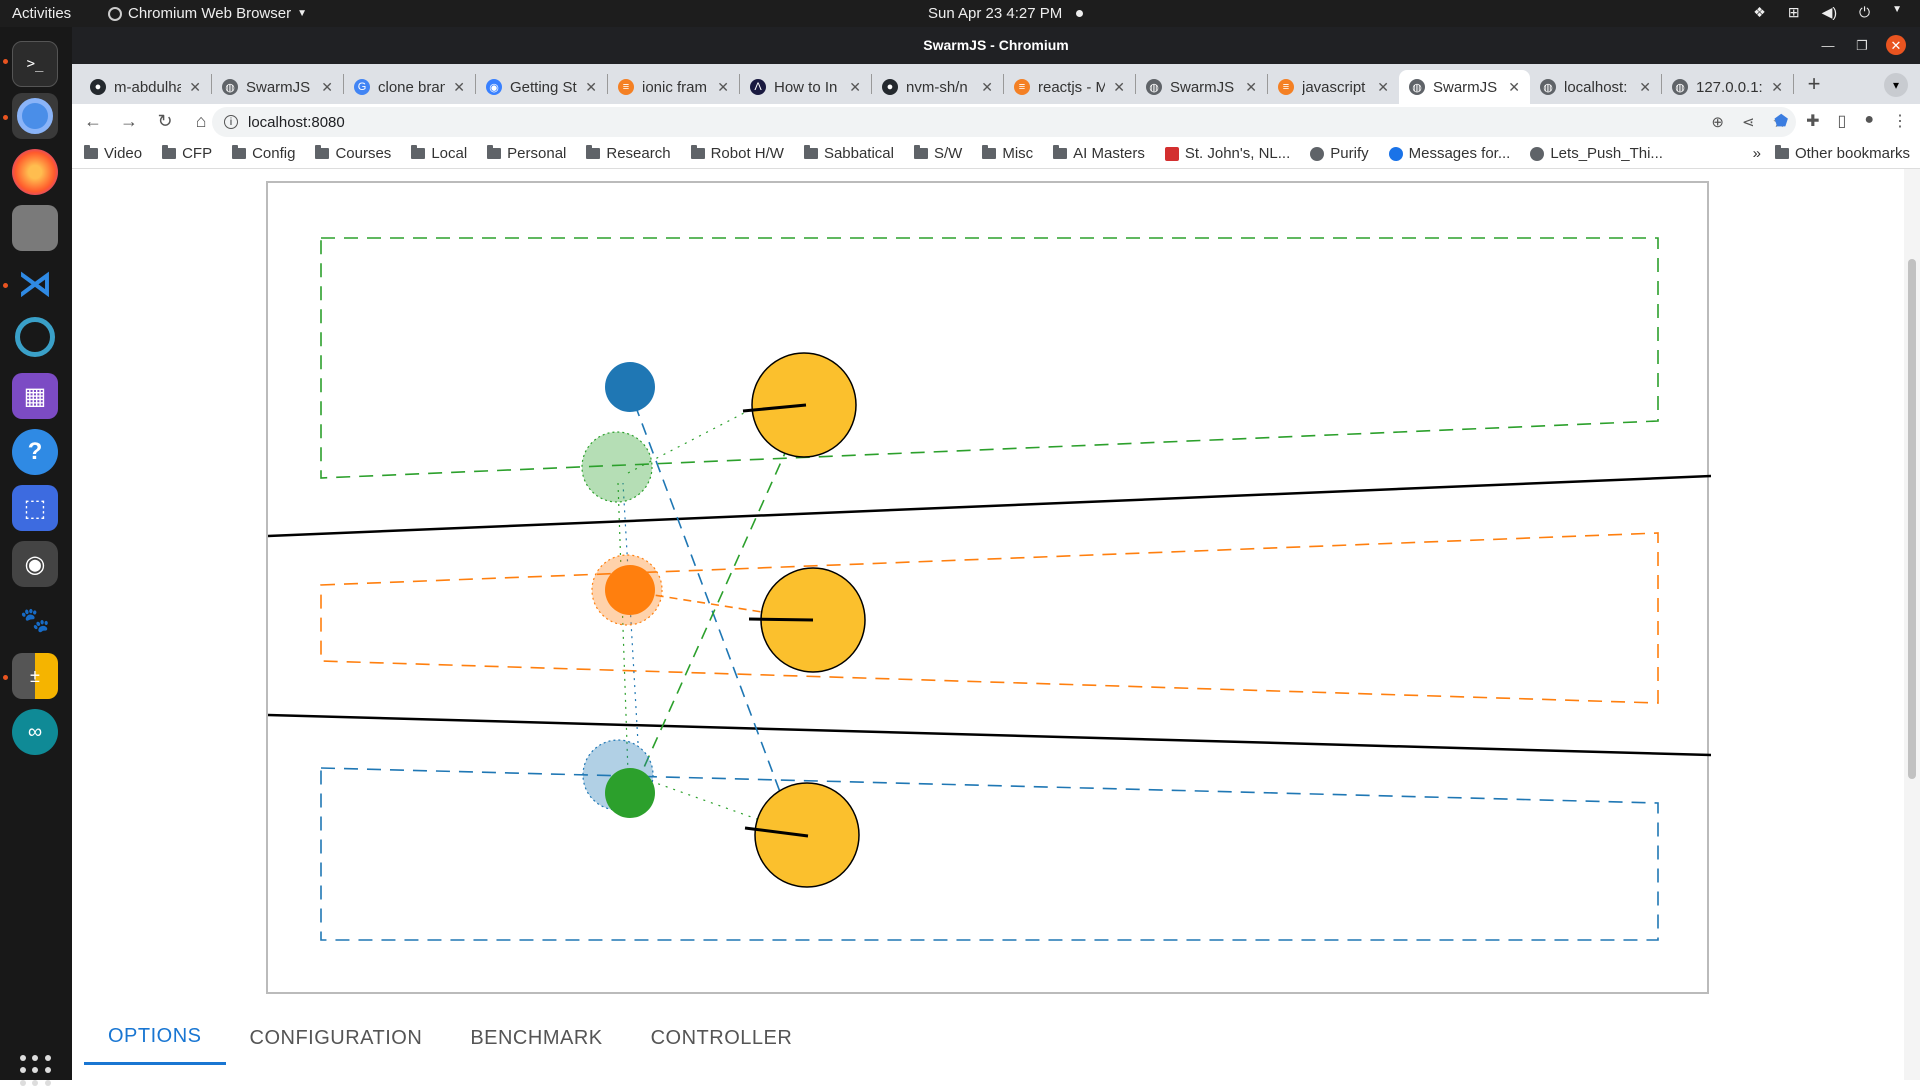  What do you see at coordinates (207, 13) in the screenshot?
I see `app-menu: Chromium Web Browser ▼` at bounding box center [207, 13].